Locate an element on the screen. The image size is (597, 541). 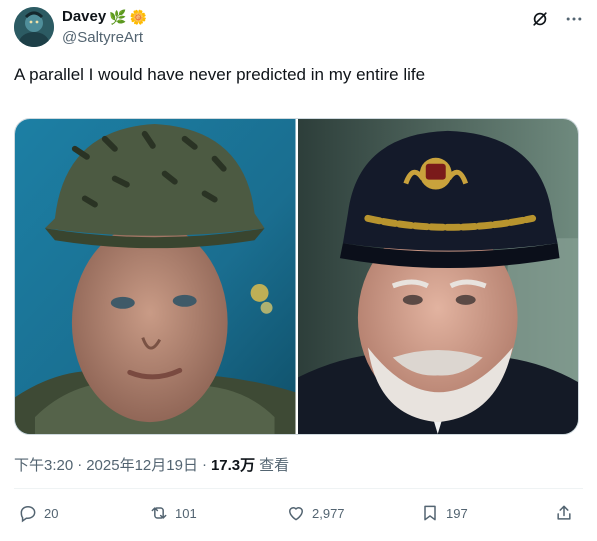
heart-icon is located at coordinates (296, 514).